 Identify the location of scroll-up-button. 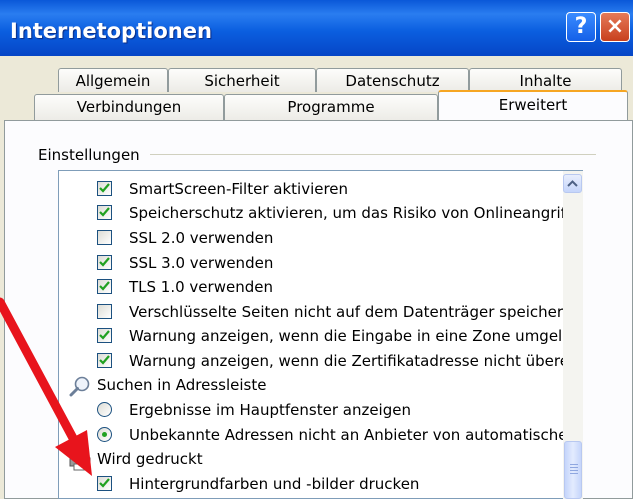
(572, 183).